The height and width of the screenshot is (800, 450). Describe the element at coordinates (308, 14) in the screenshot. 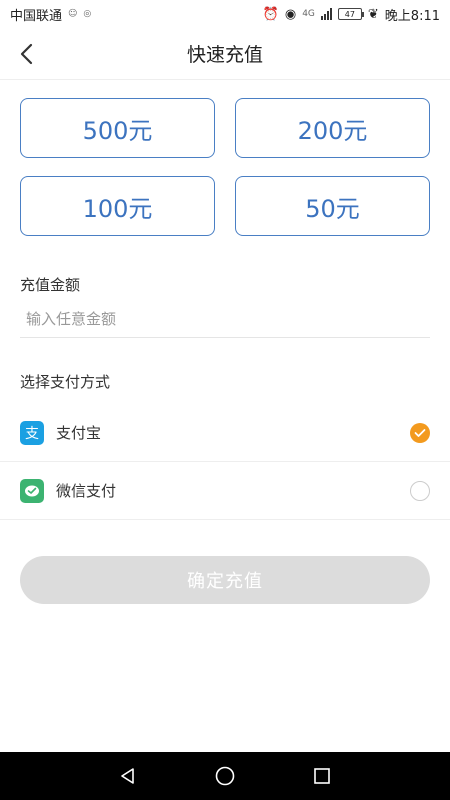

I see `network-type: 4G` at that location.